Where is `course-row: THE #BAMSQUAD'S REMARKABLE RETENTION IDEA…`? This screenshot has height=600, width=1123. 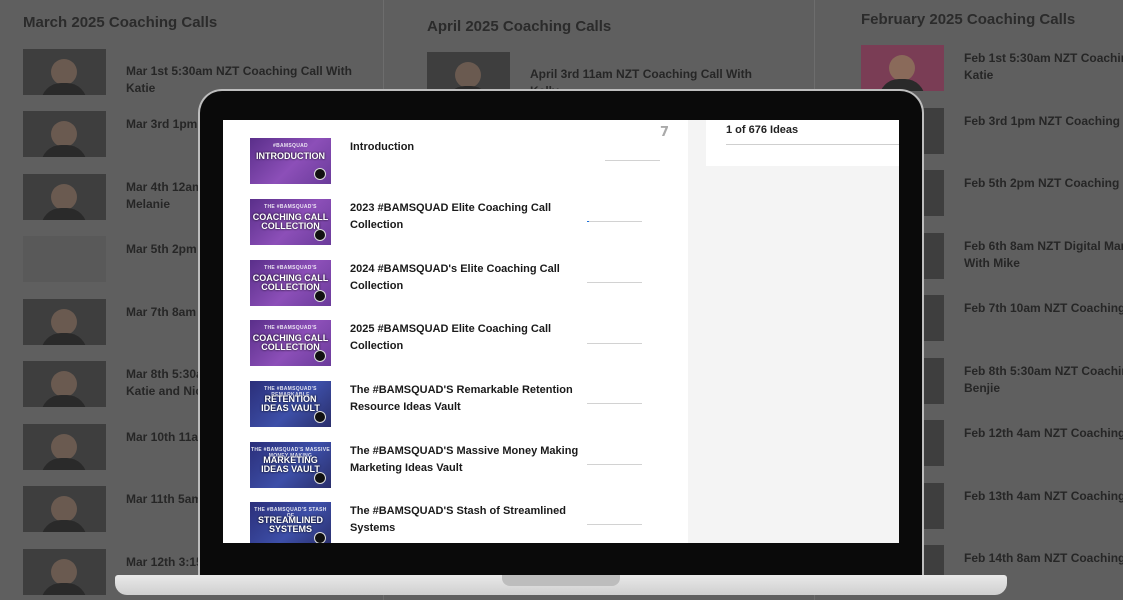 course-row: THE #BAMSQUAD'S REMARKABLE RETENTION IDEA… is located at coordinates (465, 404).